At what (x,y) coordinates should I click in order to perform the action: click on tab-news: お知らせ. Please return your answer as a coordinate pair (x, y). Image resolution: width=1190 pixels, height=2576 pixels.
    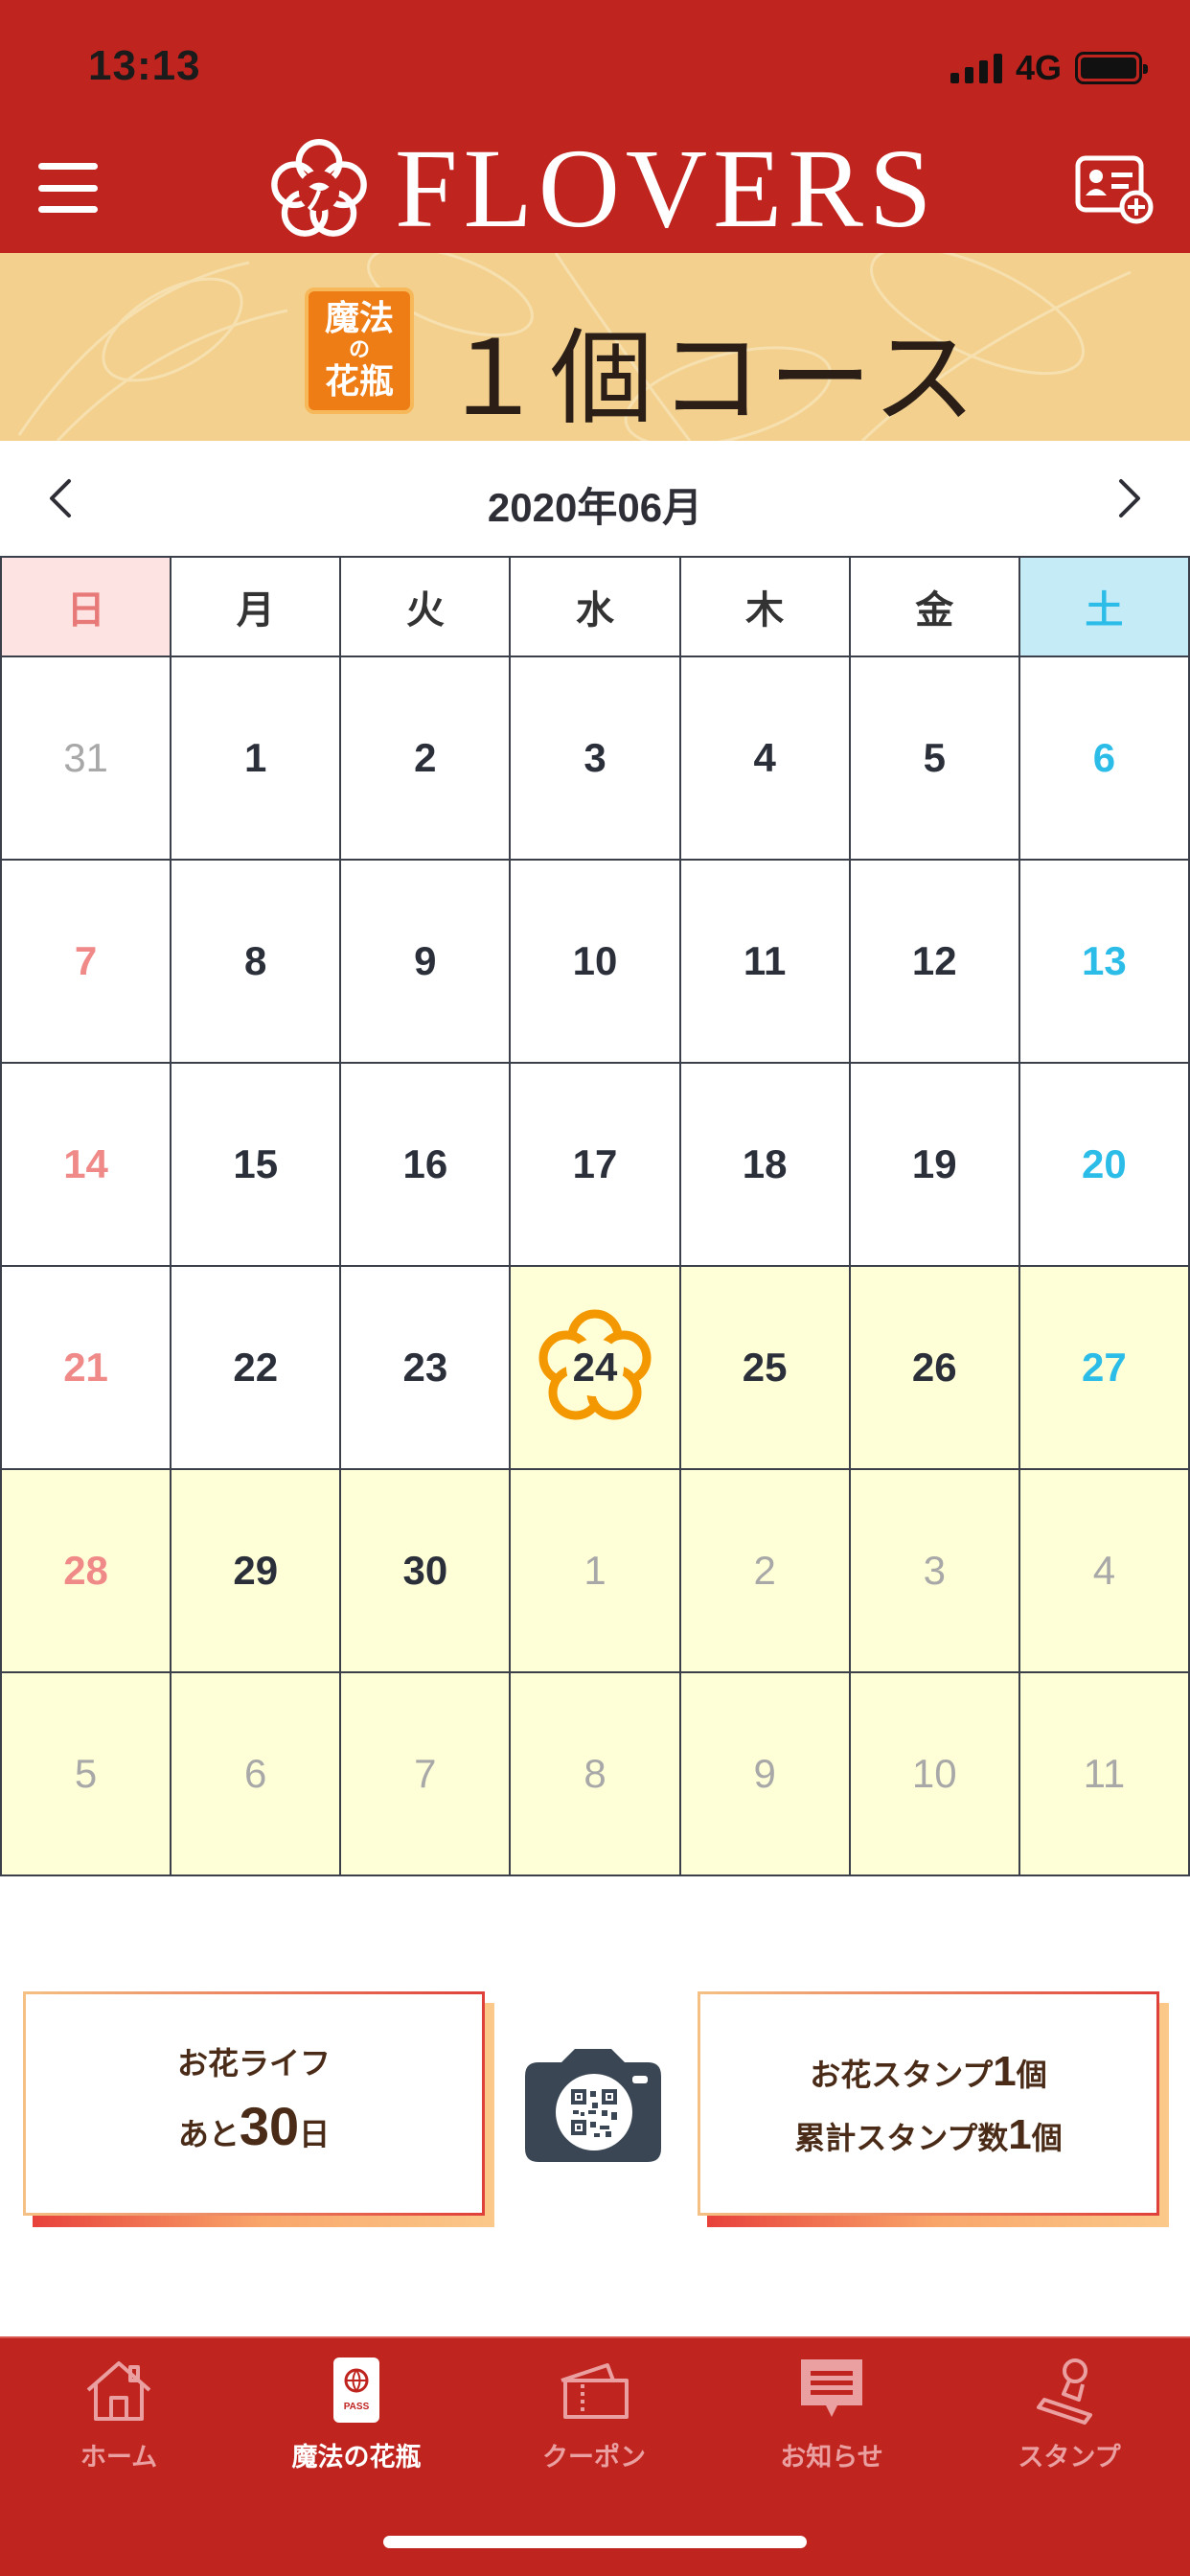
    Looking at the image, I should click on (832, 2424).